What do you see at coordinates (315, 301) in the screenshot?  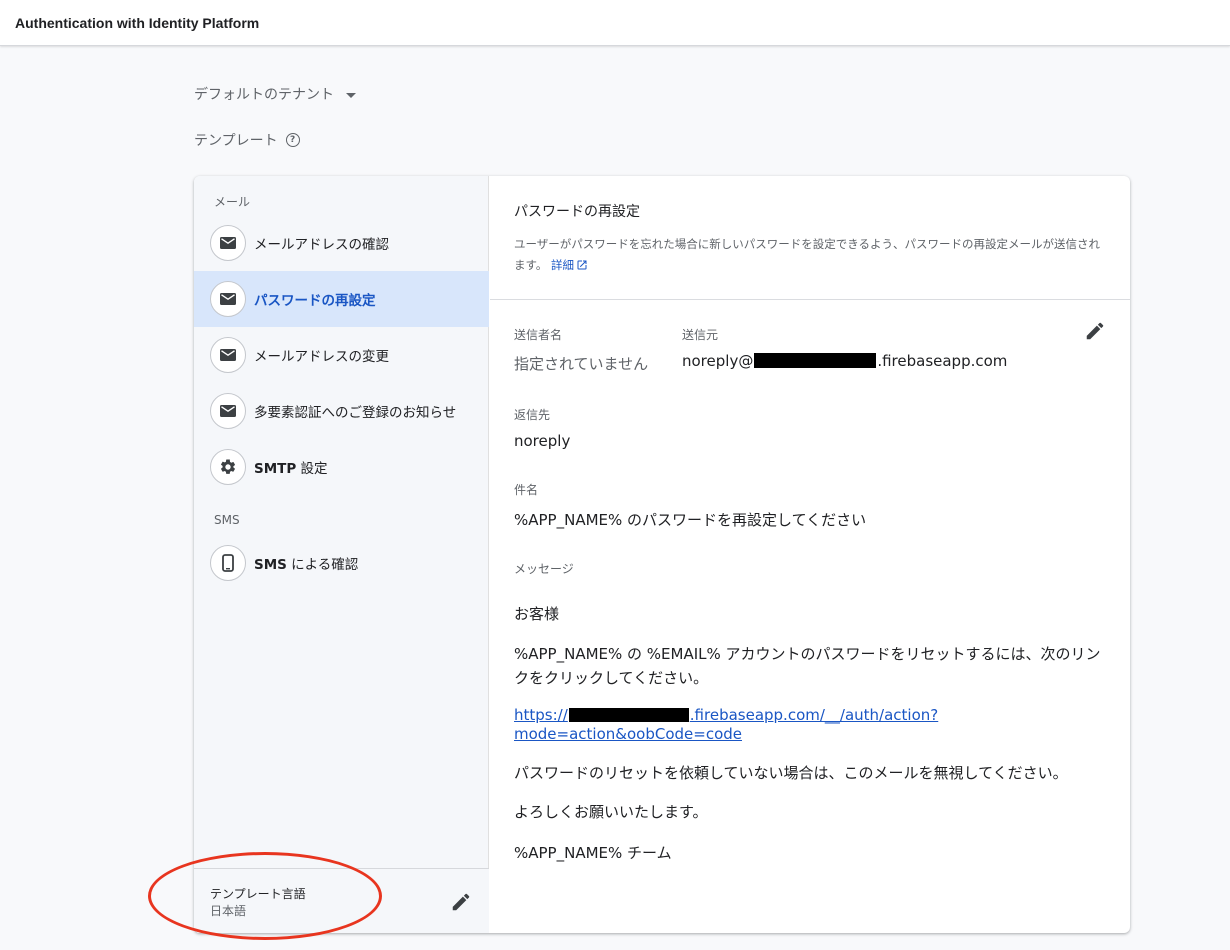 I see `sidebar-item-label: パスワードの再設定` at bounding box center [315, 301].